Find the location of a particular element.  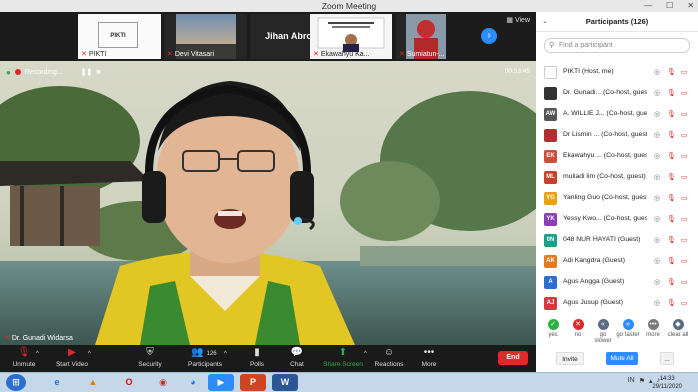

powerpoint-icon: P is located at coordinates (253, 382).